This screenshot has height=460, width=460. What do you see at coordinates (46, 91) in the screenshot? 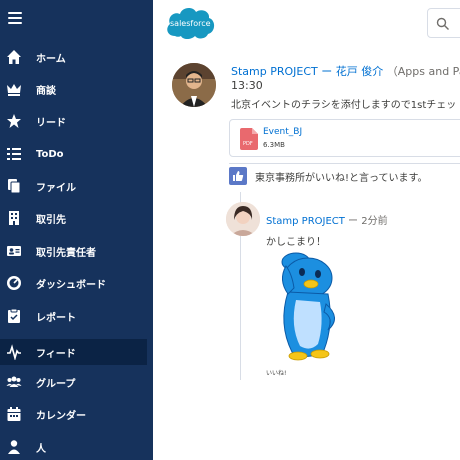
I see `sidebar-item-label: 商談` at bounding box center [46, 91].